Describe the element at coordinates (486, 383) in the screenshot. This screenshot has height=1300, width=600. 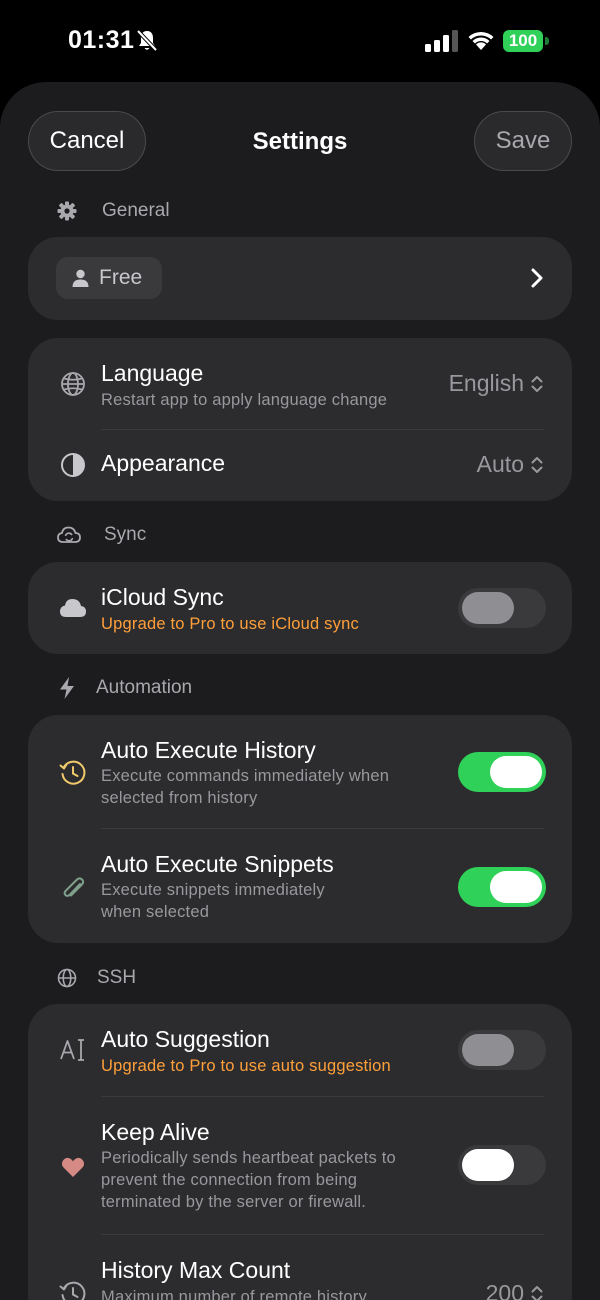
I see `language-value: English` at that location.